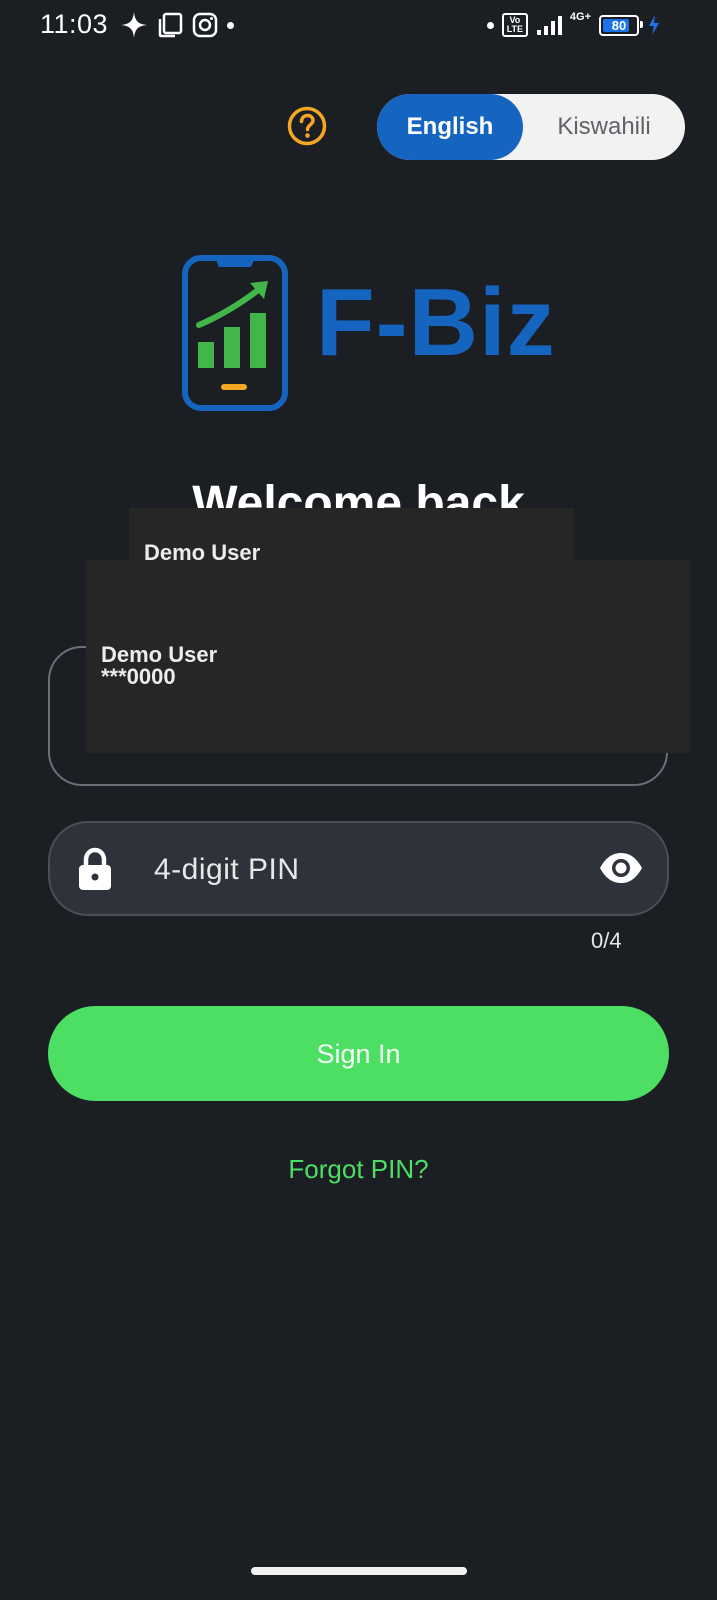 This screenshot has height=1600, width=717. Describe the element at coordinates (170, 25) in the screenshot. I see `copy-icon` at that location.